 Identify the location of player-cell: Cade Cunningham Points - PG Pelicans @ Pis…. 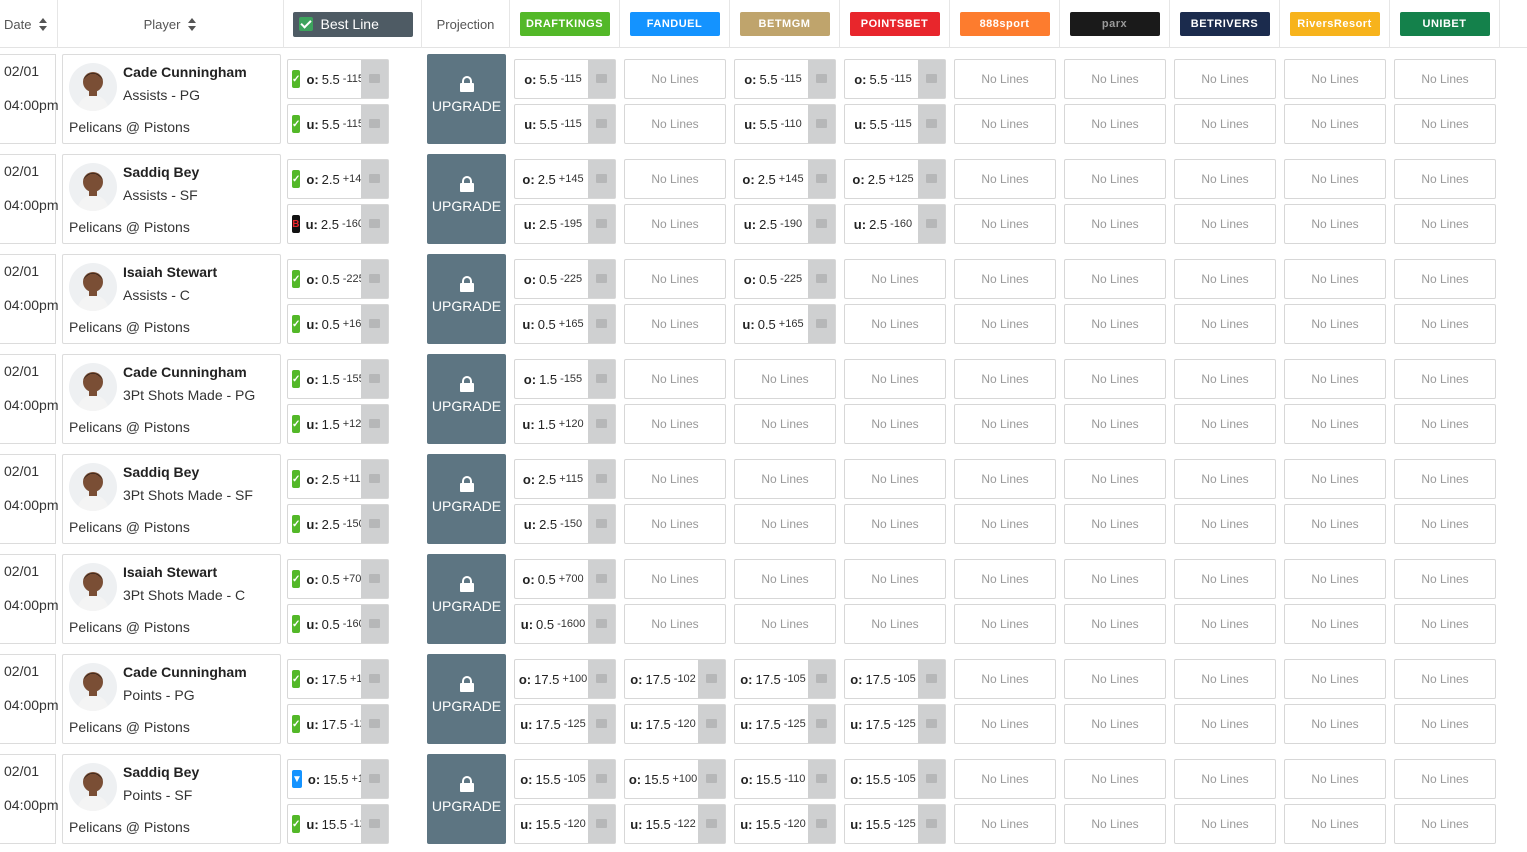
(171, 699).